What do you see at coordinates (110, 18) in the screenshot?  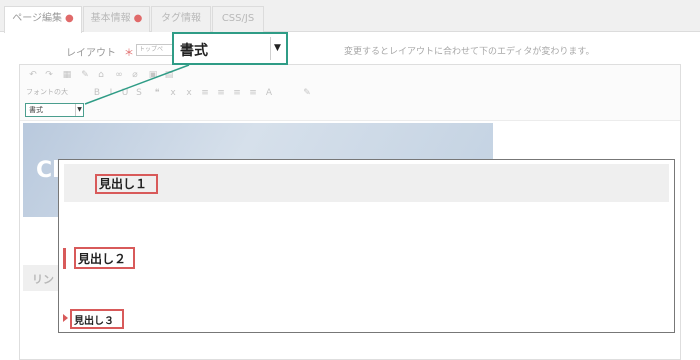 I see `tab-label: 基本情報` at bounding box center [110, 18].